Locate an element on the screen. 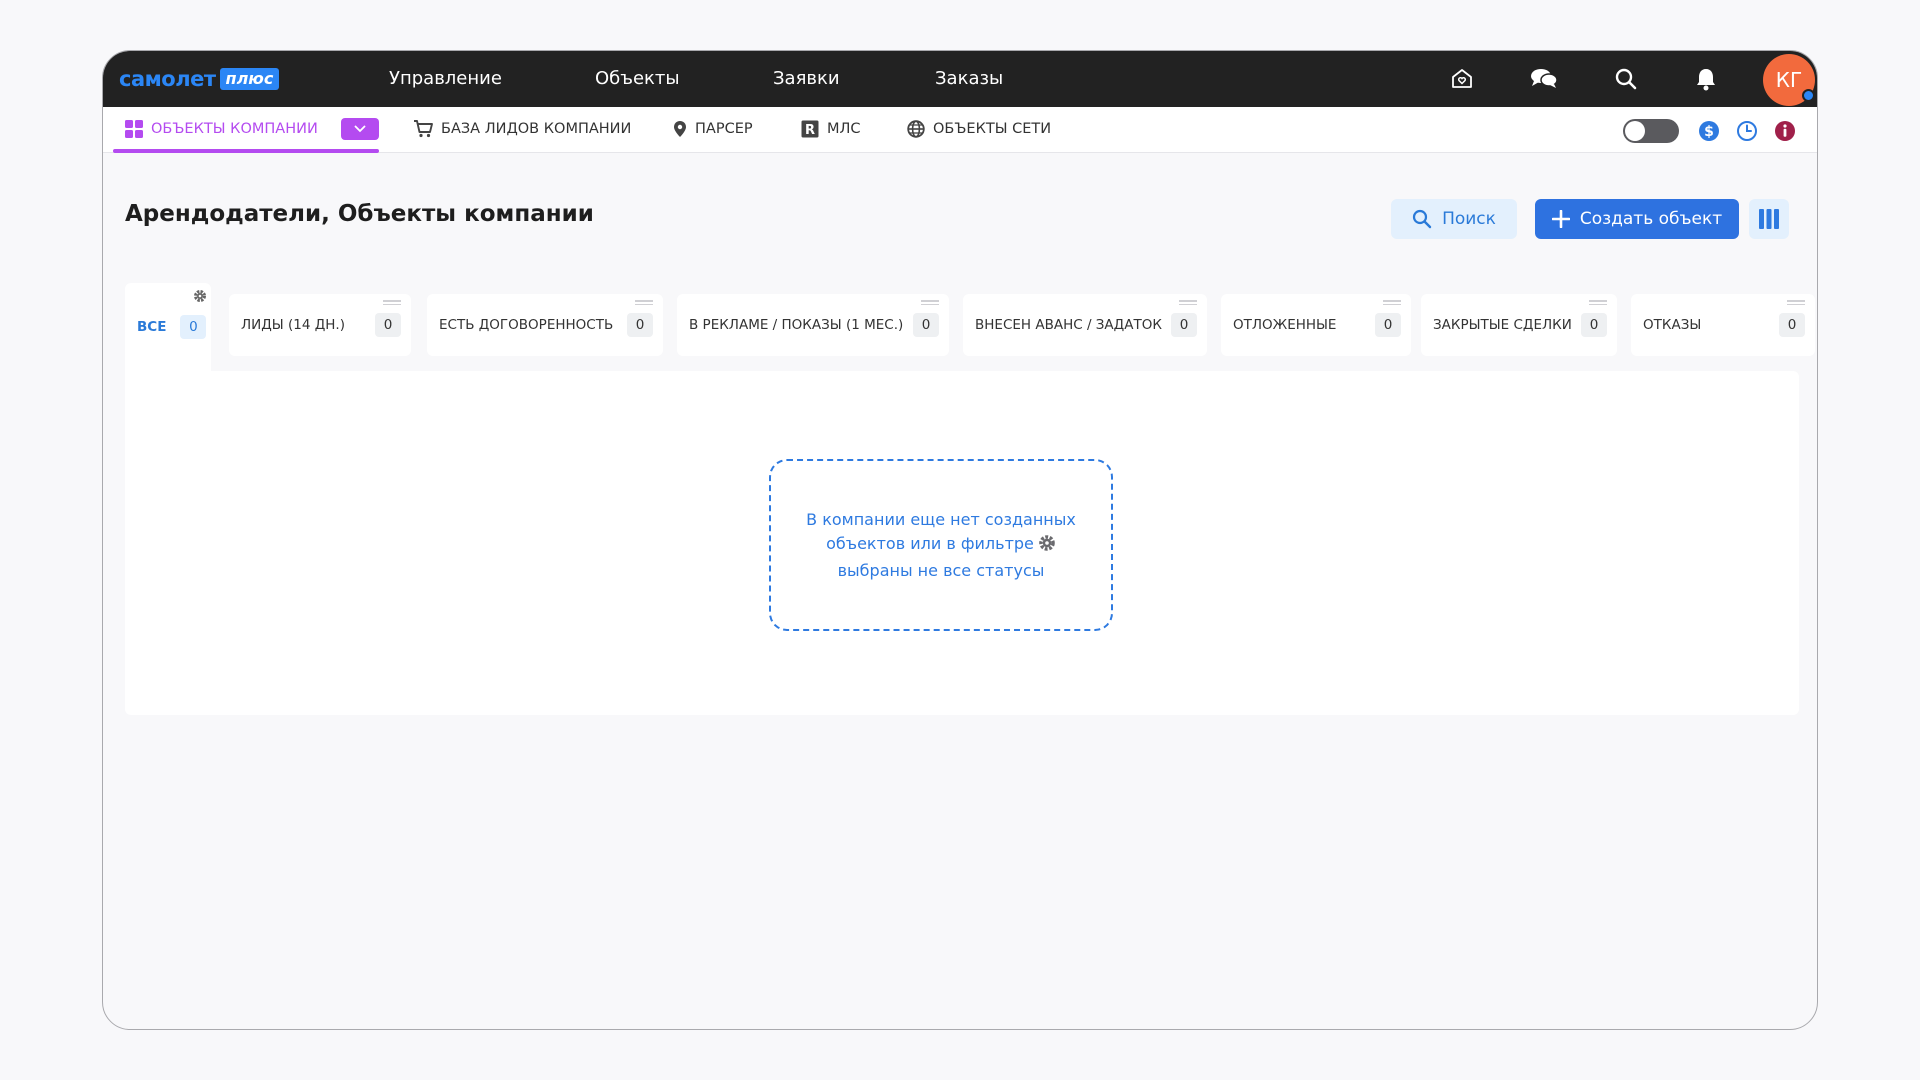 The width and height of the screenshot is (1920, 1080). brand-plus: плюс is located at coordinates (249, 79).